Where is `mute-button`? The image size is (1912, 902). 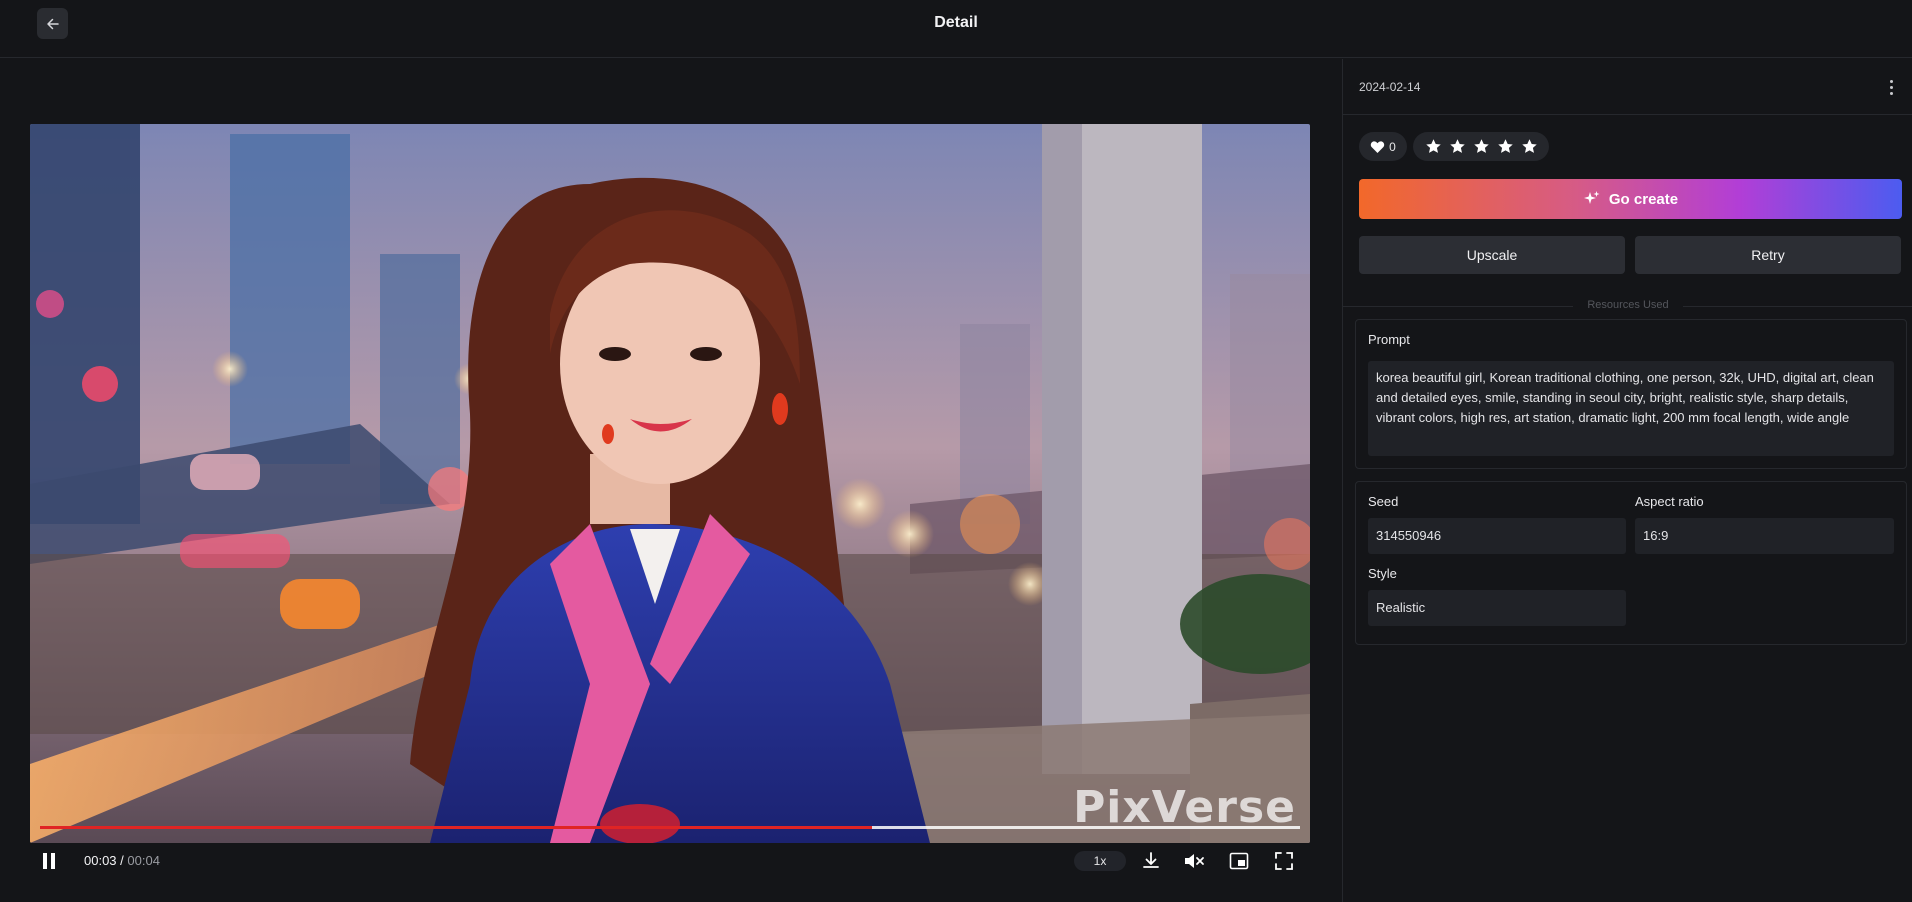 mute-button is located at coordinates (1194, 861).